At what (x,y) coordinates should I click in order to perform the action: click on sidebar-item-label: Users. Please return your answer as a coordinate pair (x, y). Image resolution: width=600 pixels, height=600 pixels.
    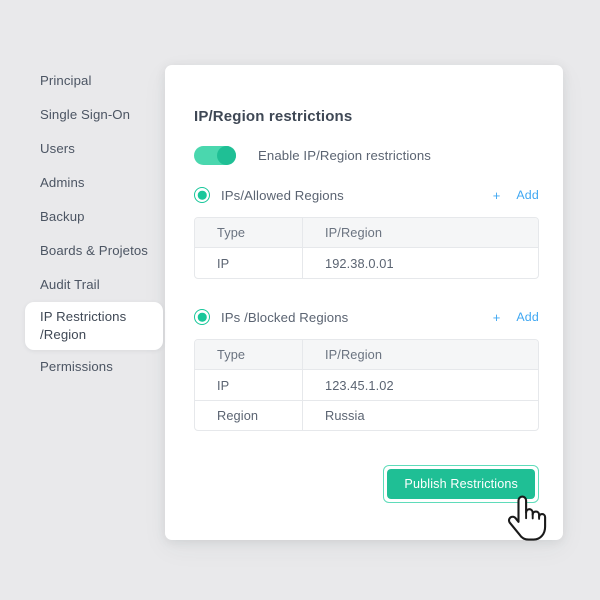
    Looking at the image, I should click on (57, 149).